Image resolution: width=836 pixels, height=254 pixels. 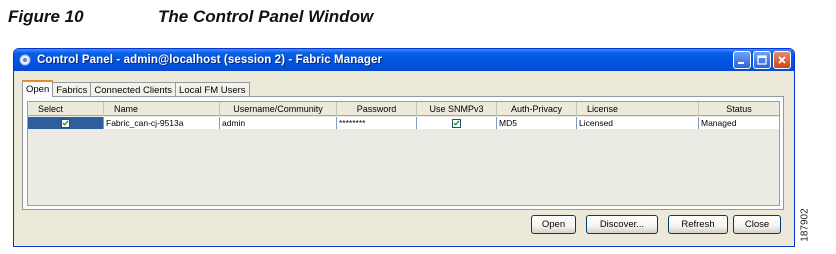 I want to click on app-icon, so click(x=25, y=60).